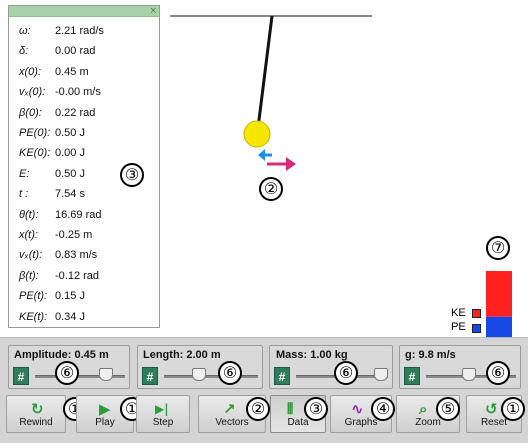 The image size is (528, 443). I want to click on play-icon: ▶, so click(105, 409).